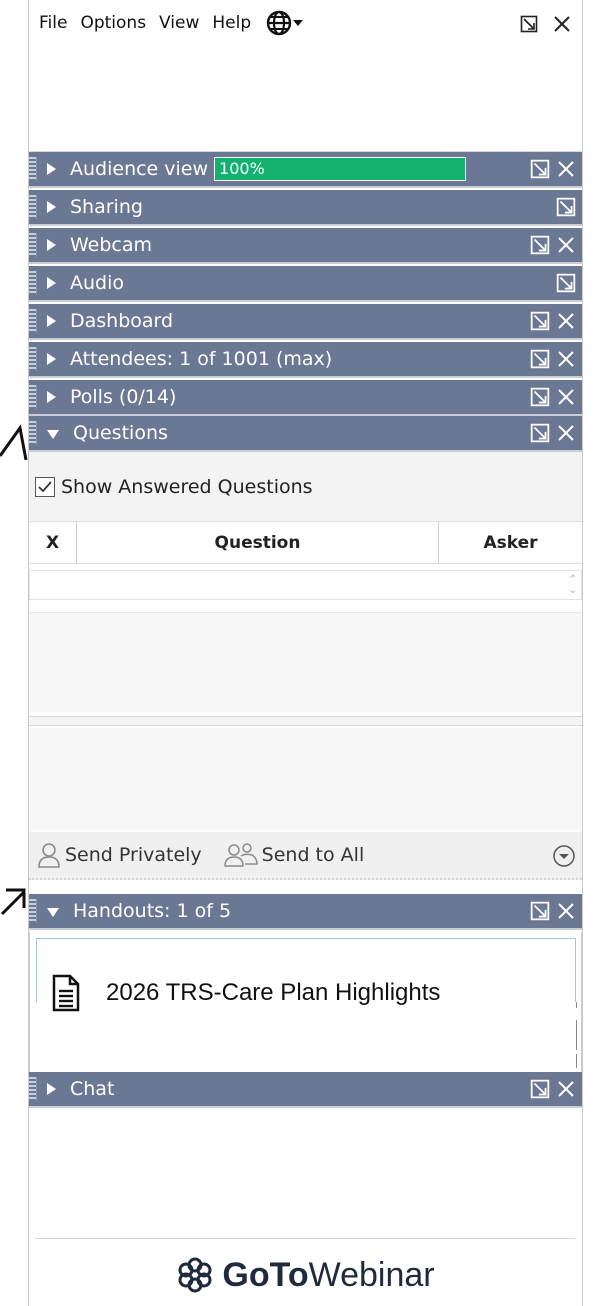 The width and height of the screenshot is (595, 1306). I want to click on group-icon, so click(240, 855).